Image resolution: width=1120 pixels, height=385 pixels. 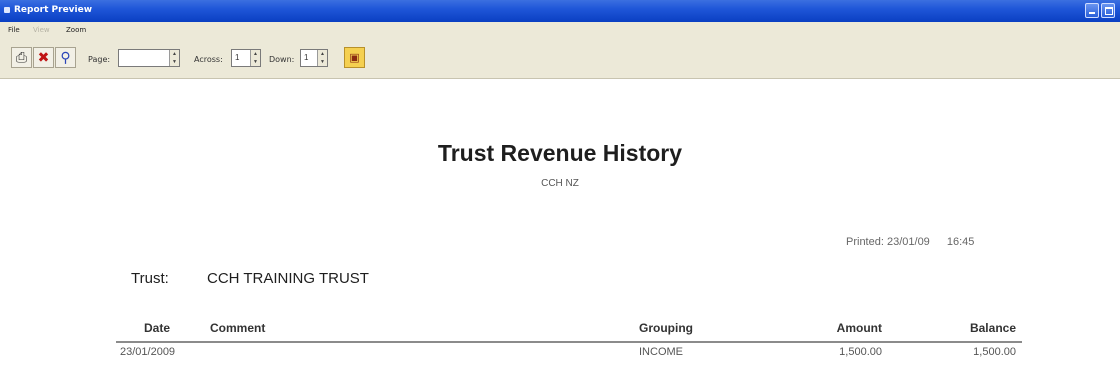 I want to click on printer-icon: ⎙, so click(x=21, y=58).